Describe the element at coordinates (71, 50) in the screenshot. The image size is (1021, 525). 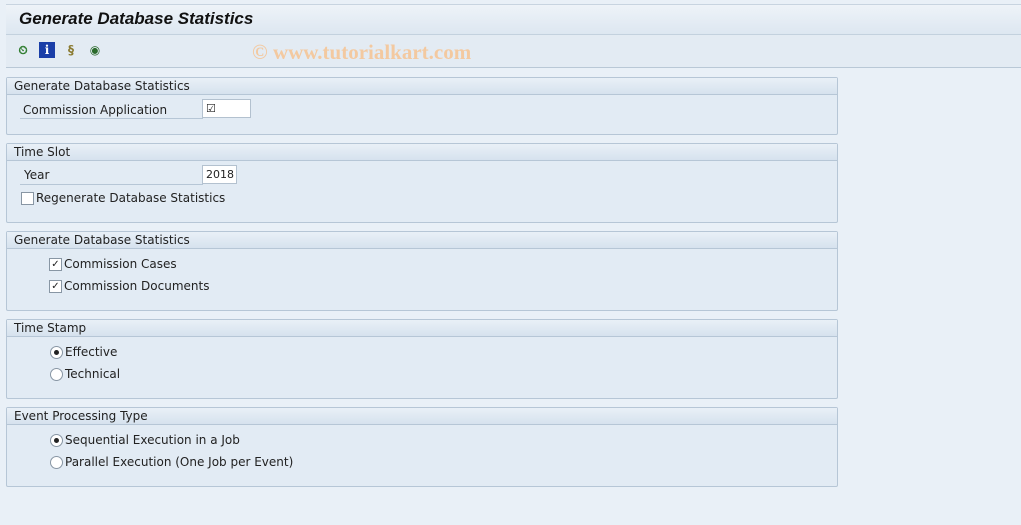
I see `scroll-variant-icon: §` at that location.